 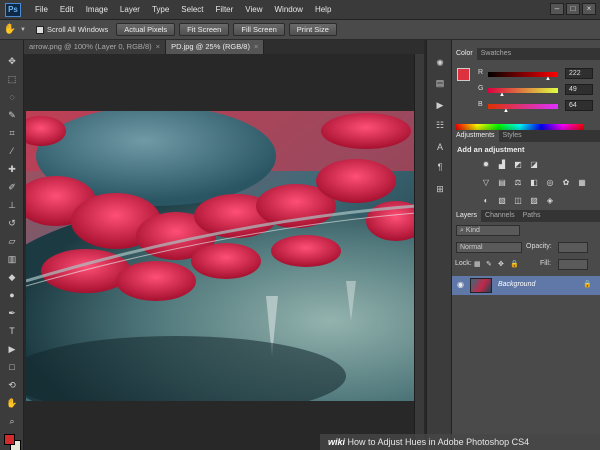 I want to click on brightness-icon: ✹, so click(x=486, y=165).